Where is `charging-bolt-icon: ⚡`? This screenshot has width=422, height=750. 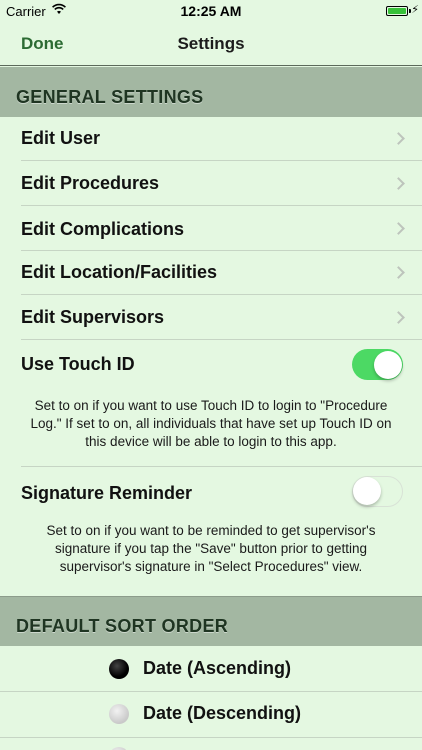 charging-bolt-icon: ⚡ is located at coordinates (415, 10).